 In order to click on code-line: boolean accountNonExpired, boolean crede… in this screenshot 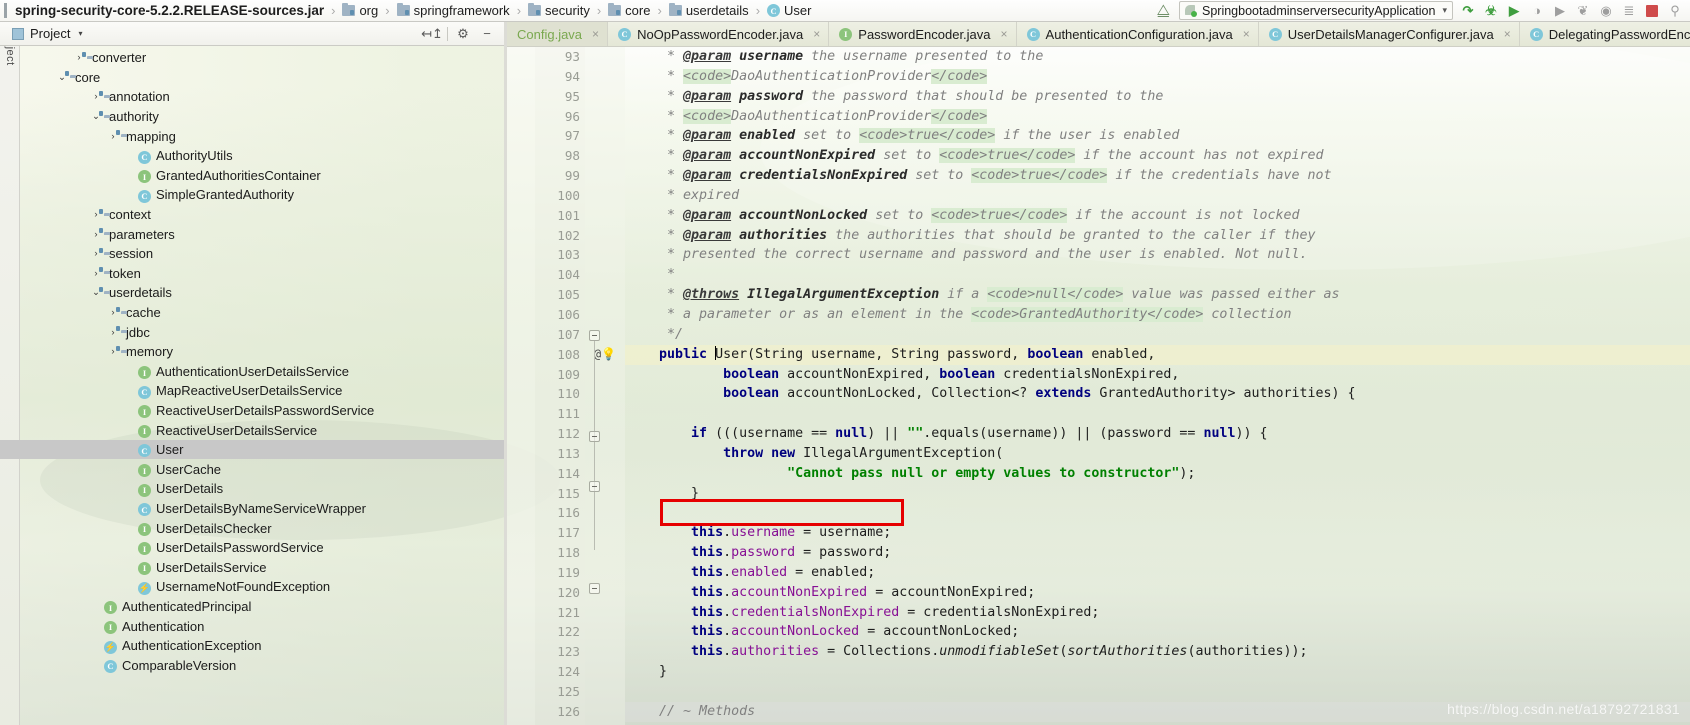, I will do `click(1157, 375)`.